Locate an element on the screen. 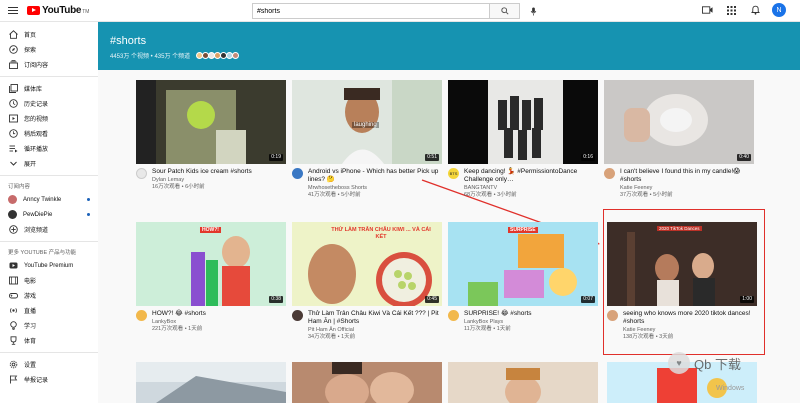 The height and width of the screenshot is (403, 800). annotation-highlight-box is located at coordinates (684, 282).